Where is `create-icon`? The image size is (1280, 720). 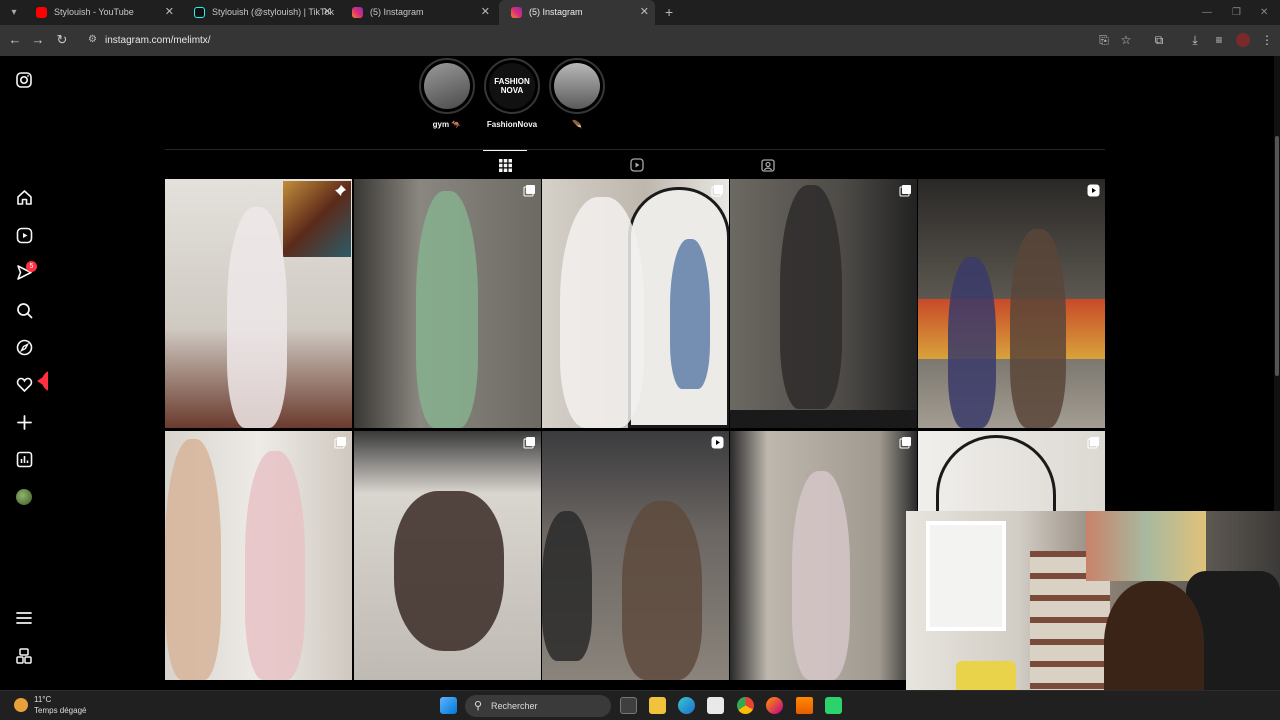
create-icon is located at coordinates (24, 422).